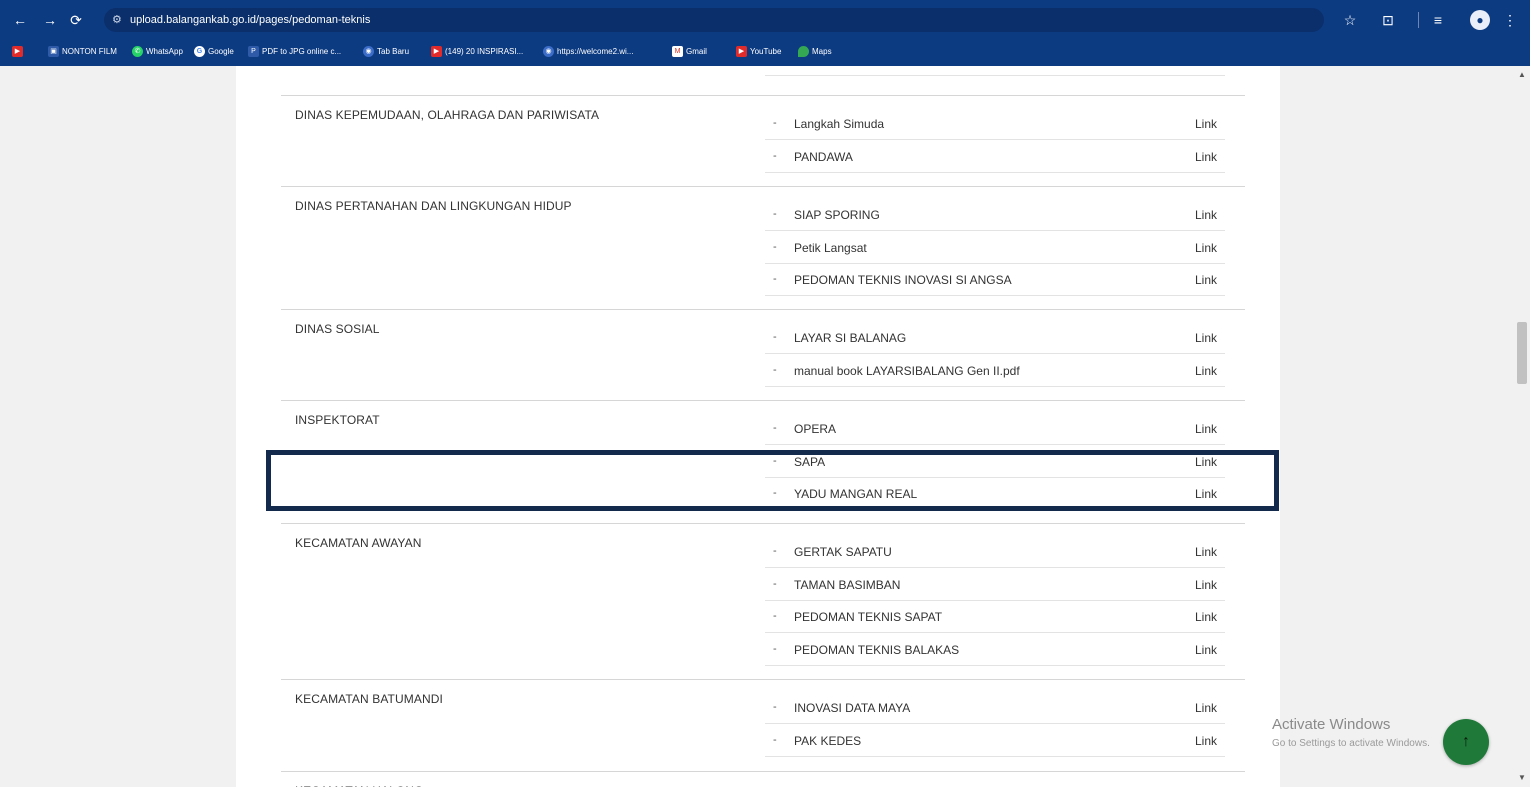 This screenshot has height=787, width=1530. What do you see at coordinates (1351, 743) in the screenshot?
I see `activate-windows-subtitle: Go to Settings to activate Windows.` at bounding box center [1351, 743].